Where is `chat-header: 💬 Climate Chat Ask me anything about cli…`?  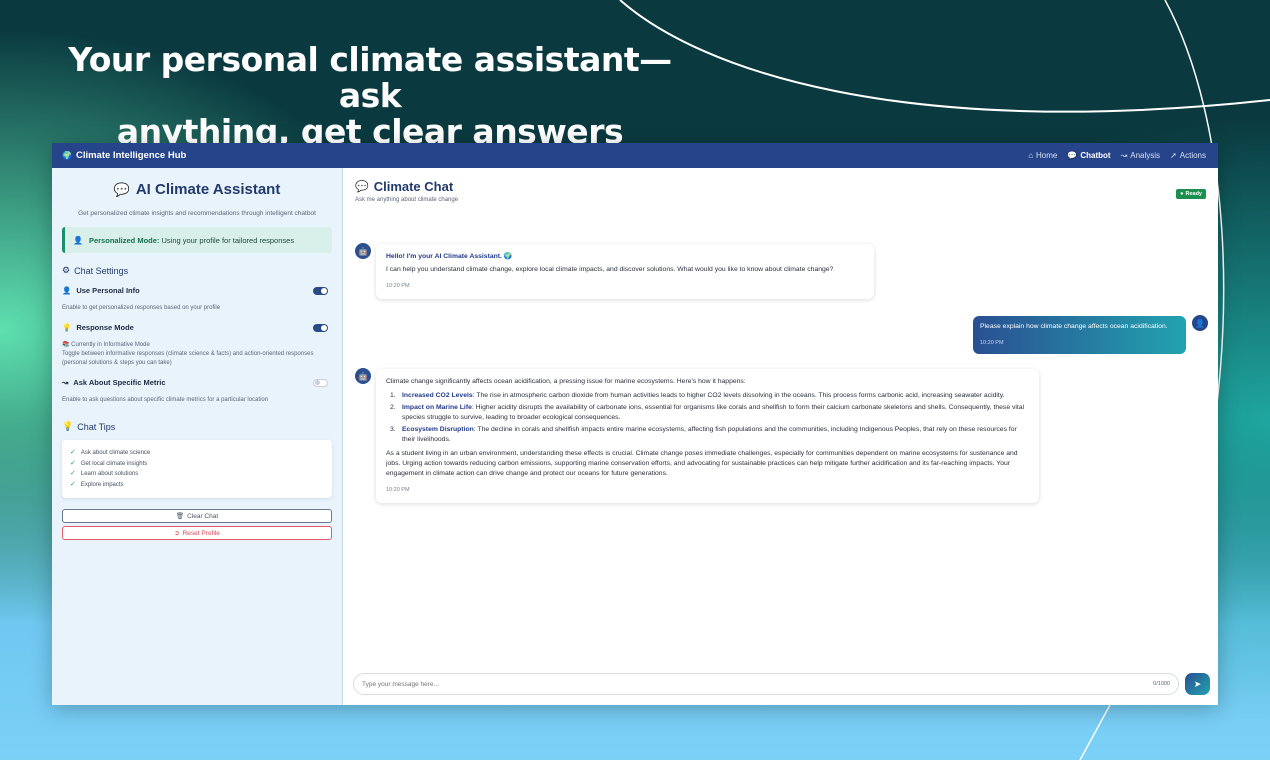 chat-header: 💬 Climate Chat Ask me anything about cli… is located at coordinates (780, 185).